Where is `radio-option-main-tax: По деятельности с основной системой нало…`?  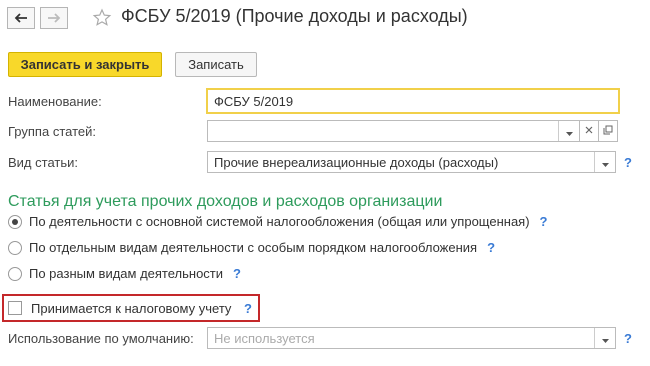 radio-option-main-tax: По деятельности с основной системой нало… is located at coordinates (278, 221).